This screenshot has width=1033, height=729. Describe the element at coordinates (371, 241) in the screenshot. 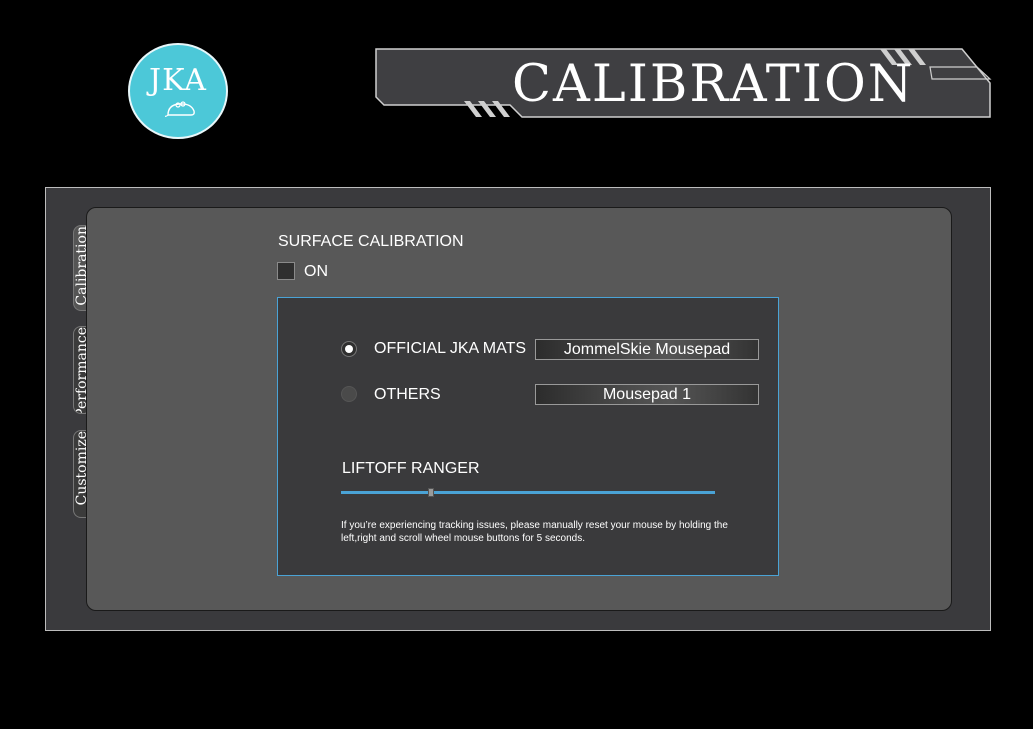

I see `section-title: SURFACE CALIBRATION` at that location.